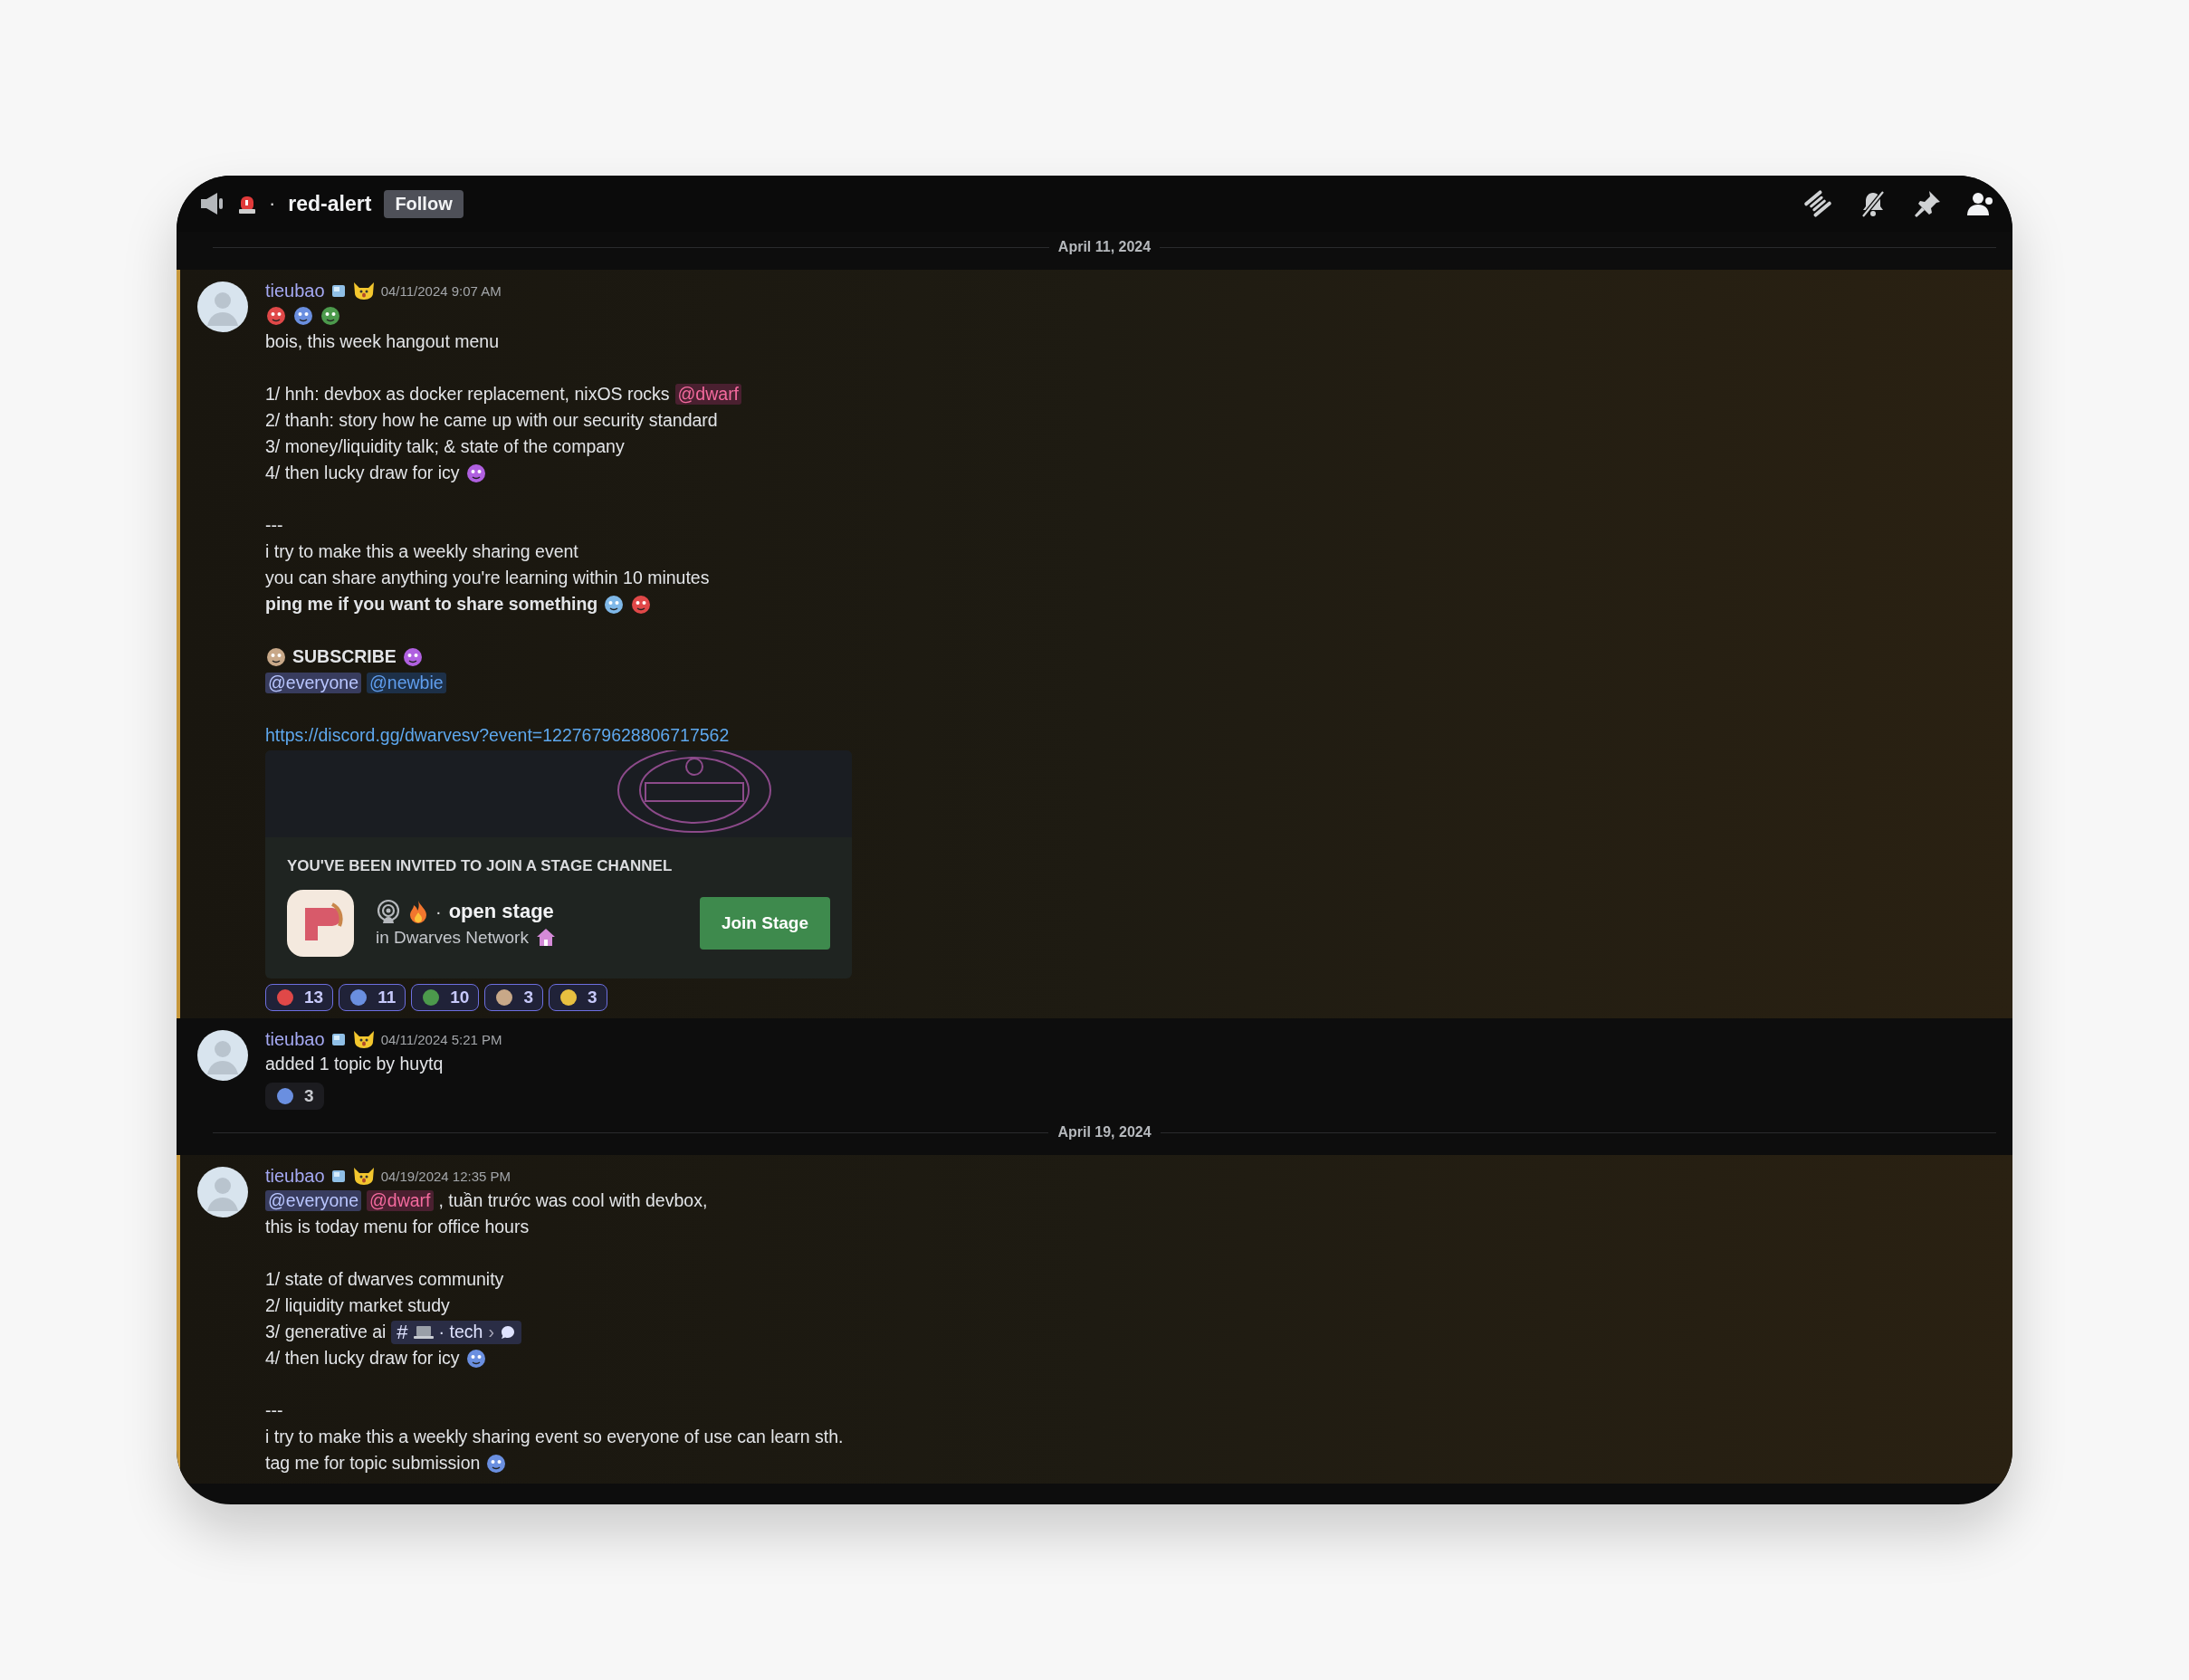  Describe the element at coordinates (373, 1463) in the screenshot. I see `message-text: tag me for topic submission` at that location.